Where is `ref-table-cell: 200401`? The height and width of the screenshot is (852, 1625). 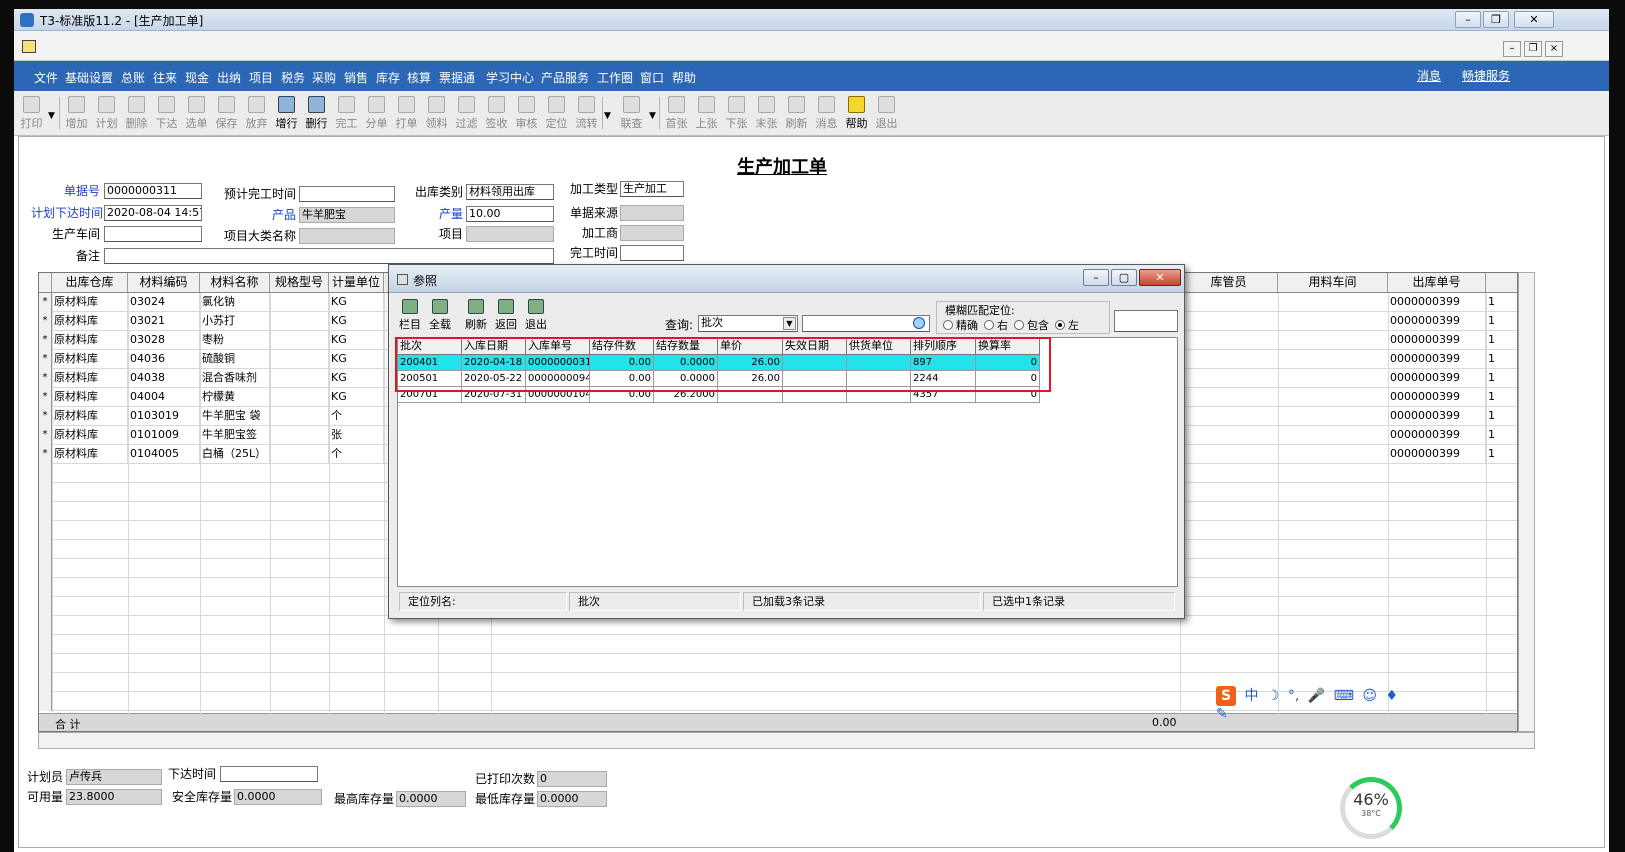 ref-table-cell: 200401 is located at coordinates (430, 363).